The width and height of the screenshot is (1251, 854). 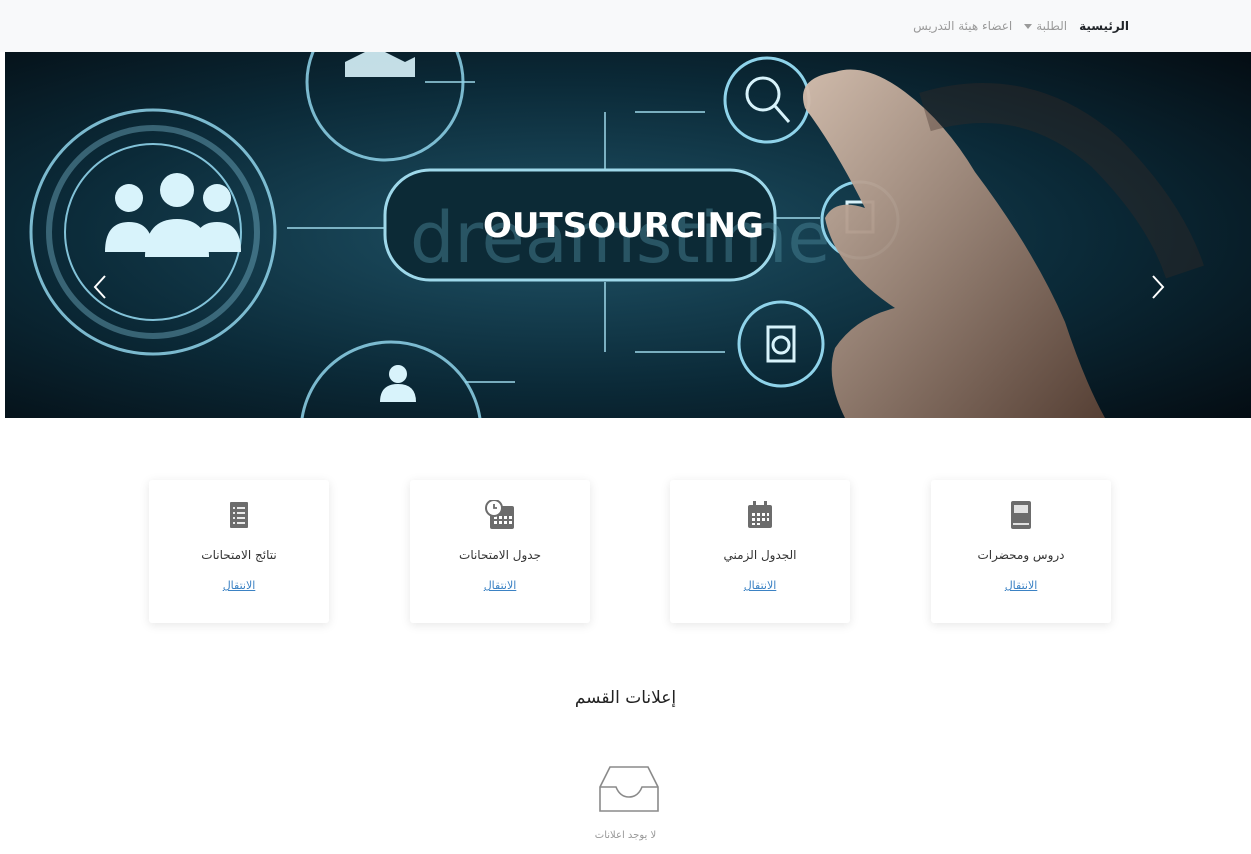 I want to click on card-exam-schedule: جدول الامتحانات الانتقال, so click(x=500, y=551).